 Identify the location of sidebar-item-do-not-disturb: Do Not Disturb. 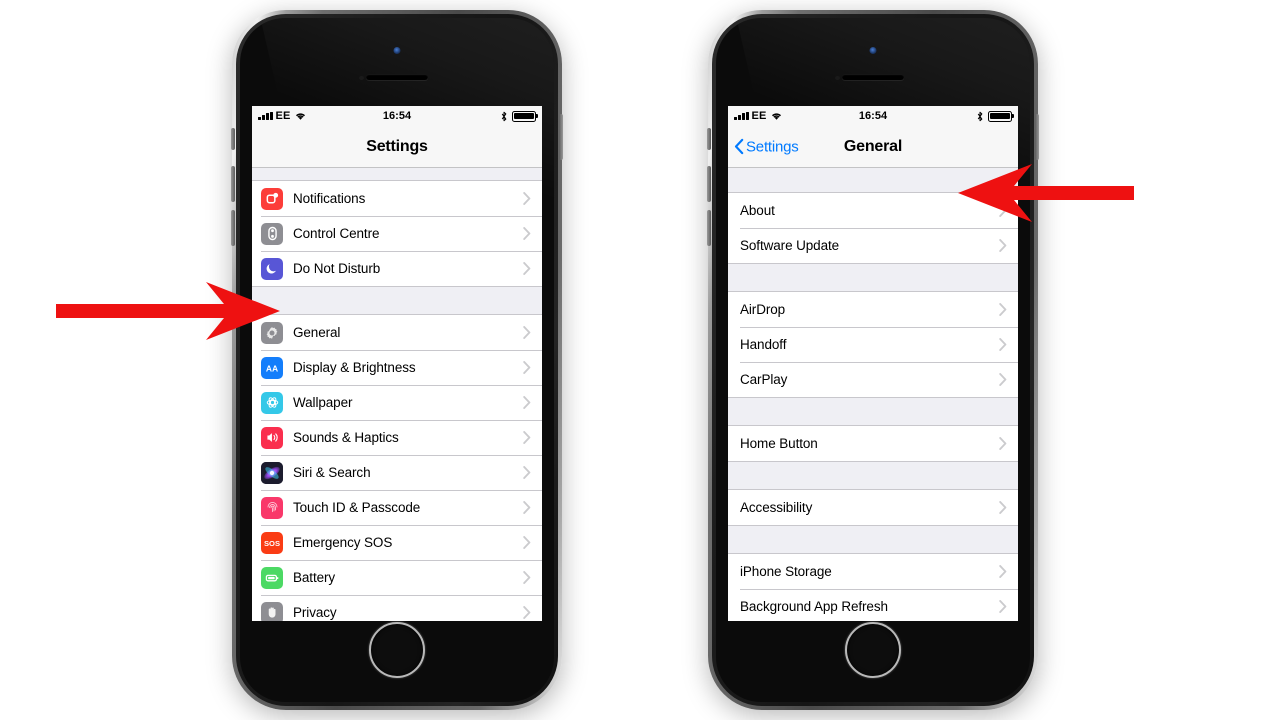
(397, 268).